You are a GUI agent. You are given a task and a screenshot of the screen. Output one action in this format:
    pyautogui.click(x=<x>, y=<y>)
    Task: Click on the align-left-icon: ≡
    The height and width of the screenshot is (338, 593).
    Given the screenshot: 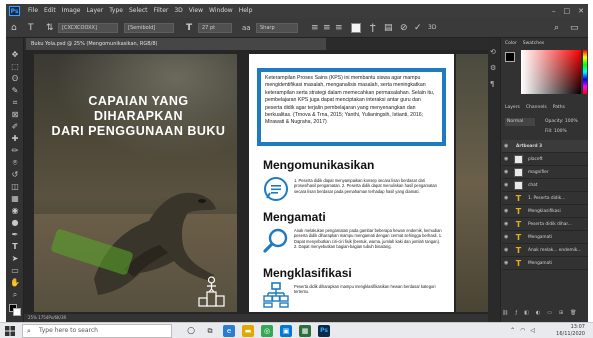 What is the action you would take?
    pyautogui.click(x=315, y=28)
    